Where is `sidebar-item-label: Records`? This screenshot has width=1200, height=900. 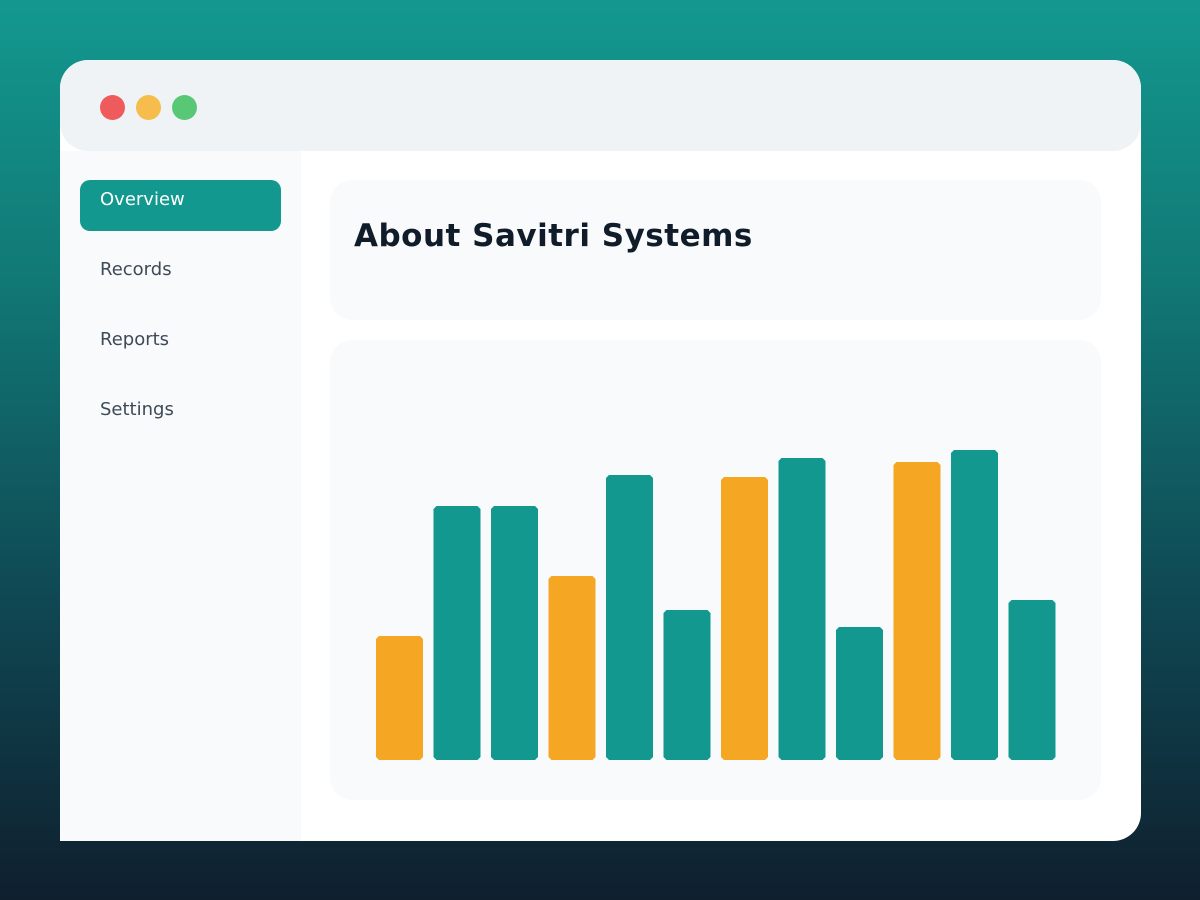
sidebar-item-label: Records is located at coordinates (136, 269).